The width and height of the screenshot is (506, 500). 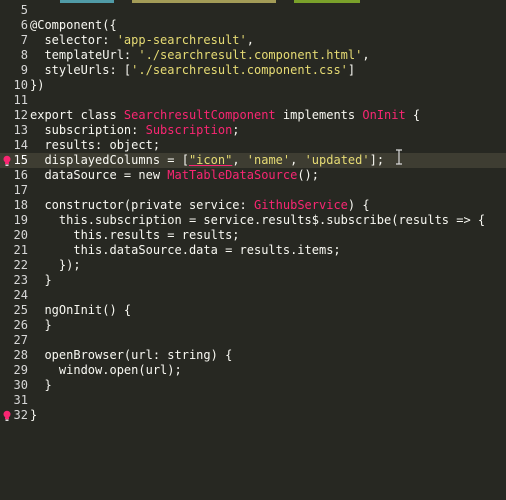 I want to click on line-number: 28, so click(x=20, y=355).